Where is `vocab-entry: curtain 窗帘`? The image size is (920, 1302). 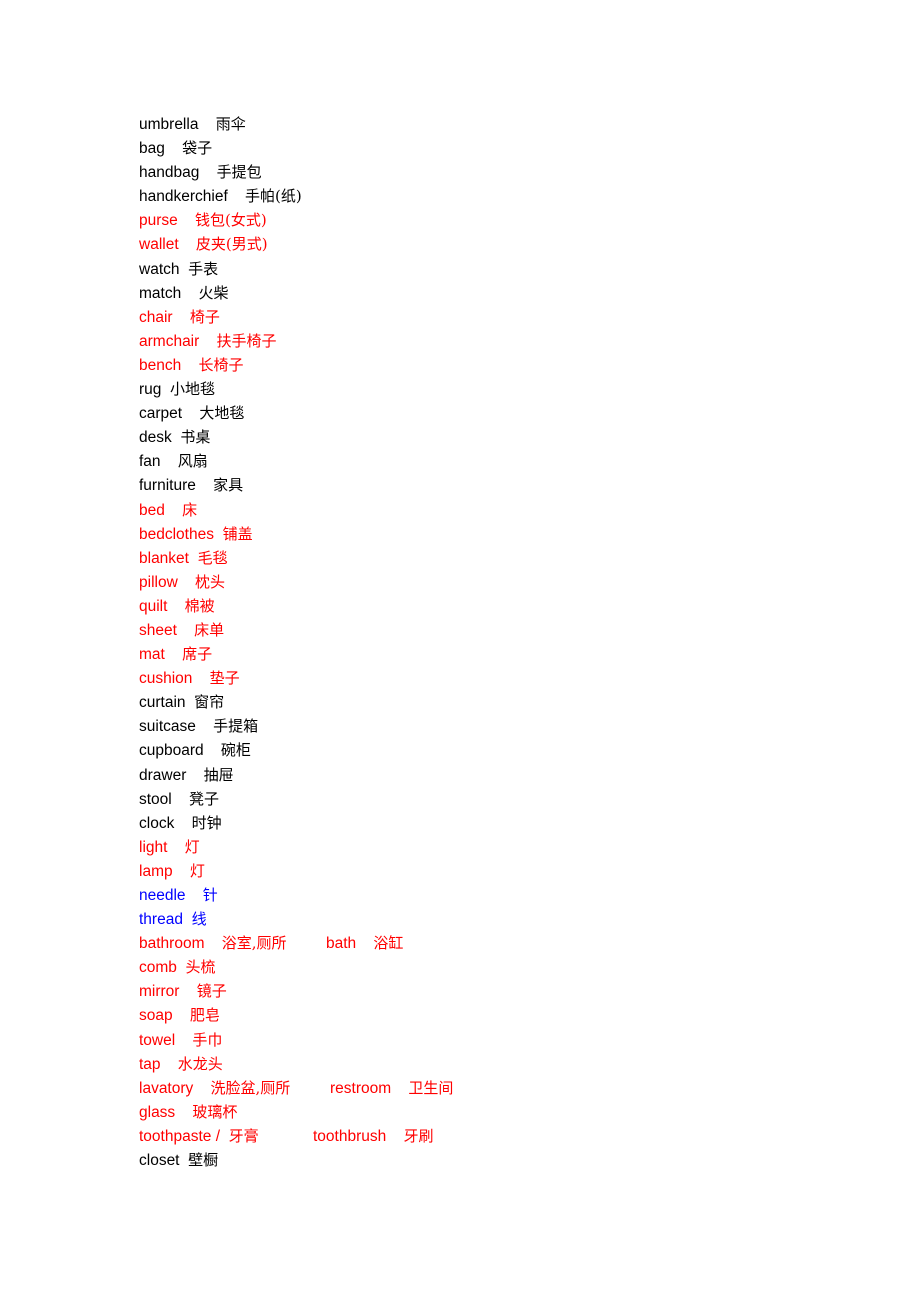
vocab-entry: curtain 窗帘 is located at coordinates (220, 702).